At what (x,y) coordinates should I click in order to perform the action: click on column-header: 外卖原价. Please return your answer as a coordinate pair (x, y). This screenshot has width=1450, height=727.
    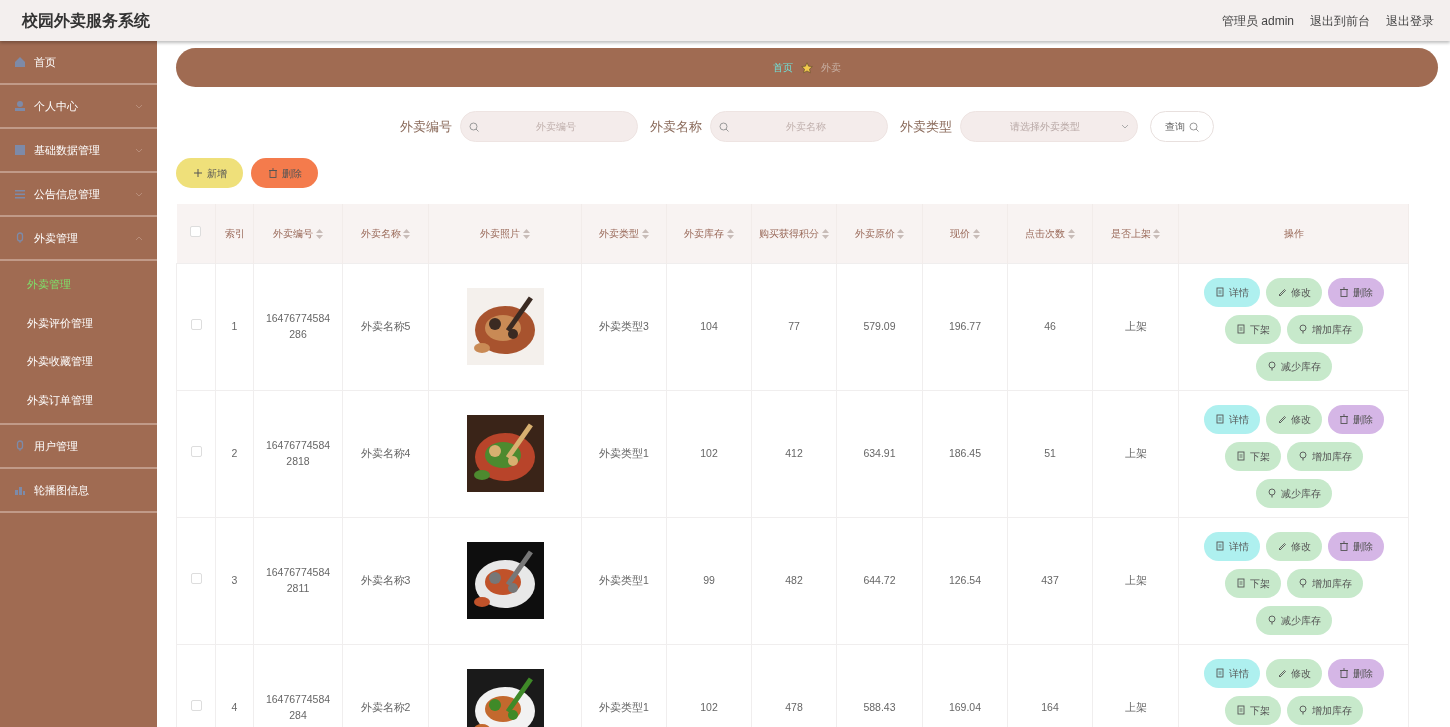
    Looking at the image, I should click on (874, 233).